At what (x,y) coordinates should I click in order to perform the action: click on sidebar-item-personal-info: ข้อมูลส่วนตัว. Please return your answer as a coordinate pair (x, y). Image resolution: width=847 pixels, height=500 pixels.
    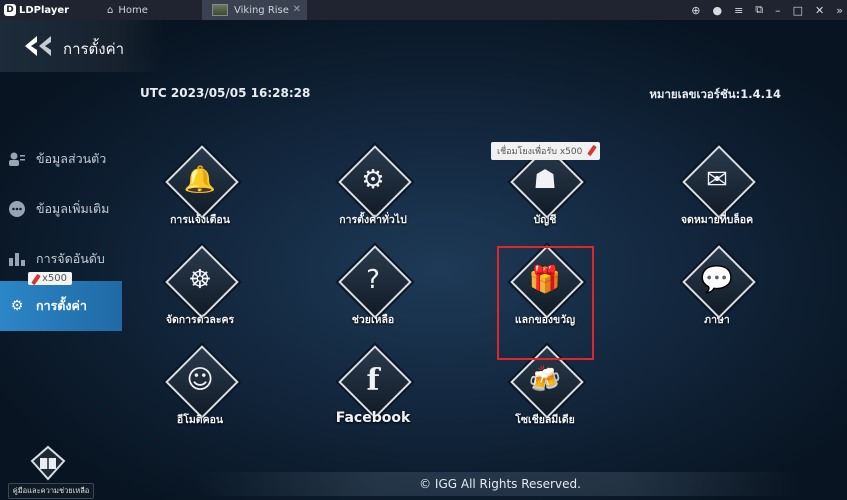
    Looking at the image, I should click on (61, 159).